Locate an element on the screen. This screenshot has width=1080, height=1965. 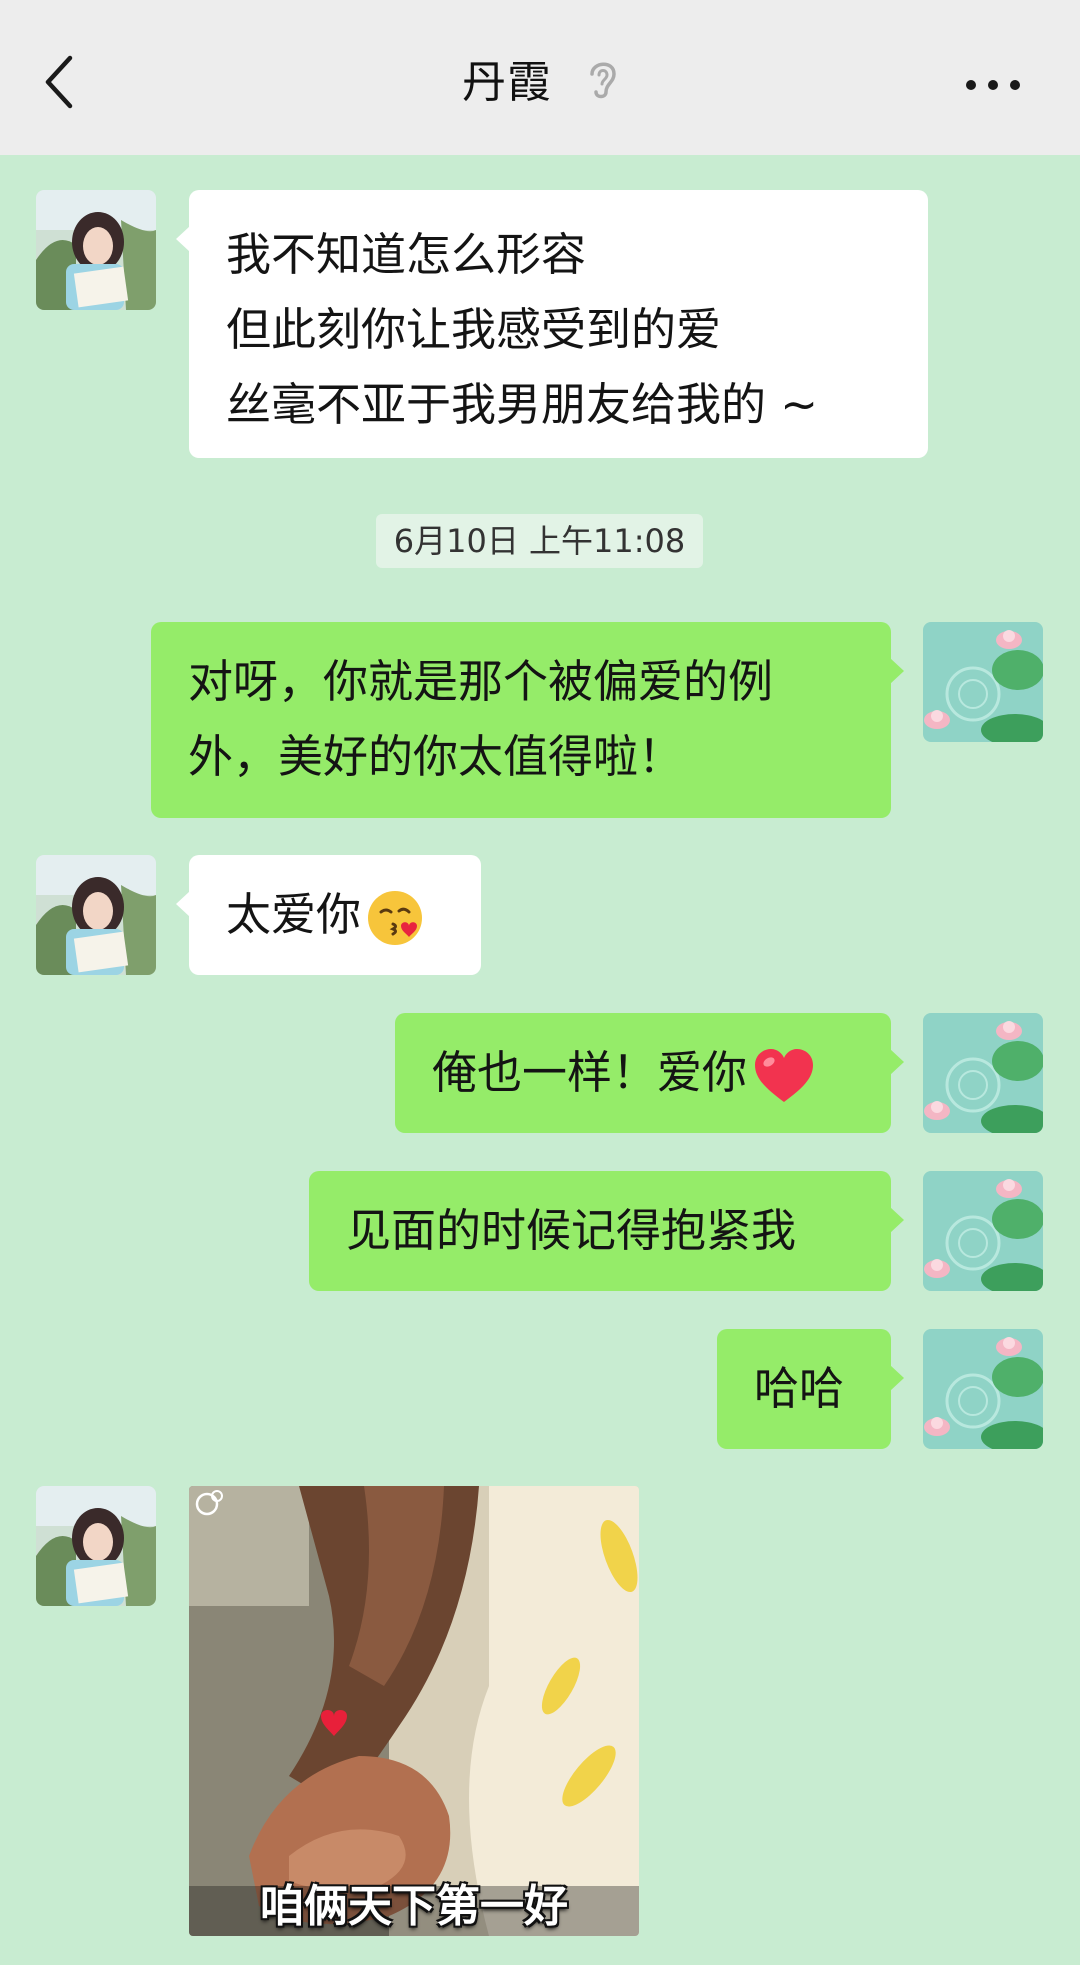
message-bubble-outgoing: 俺也一样！爱你 is located at coordinates (649, 1073).